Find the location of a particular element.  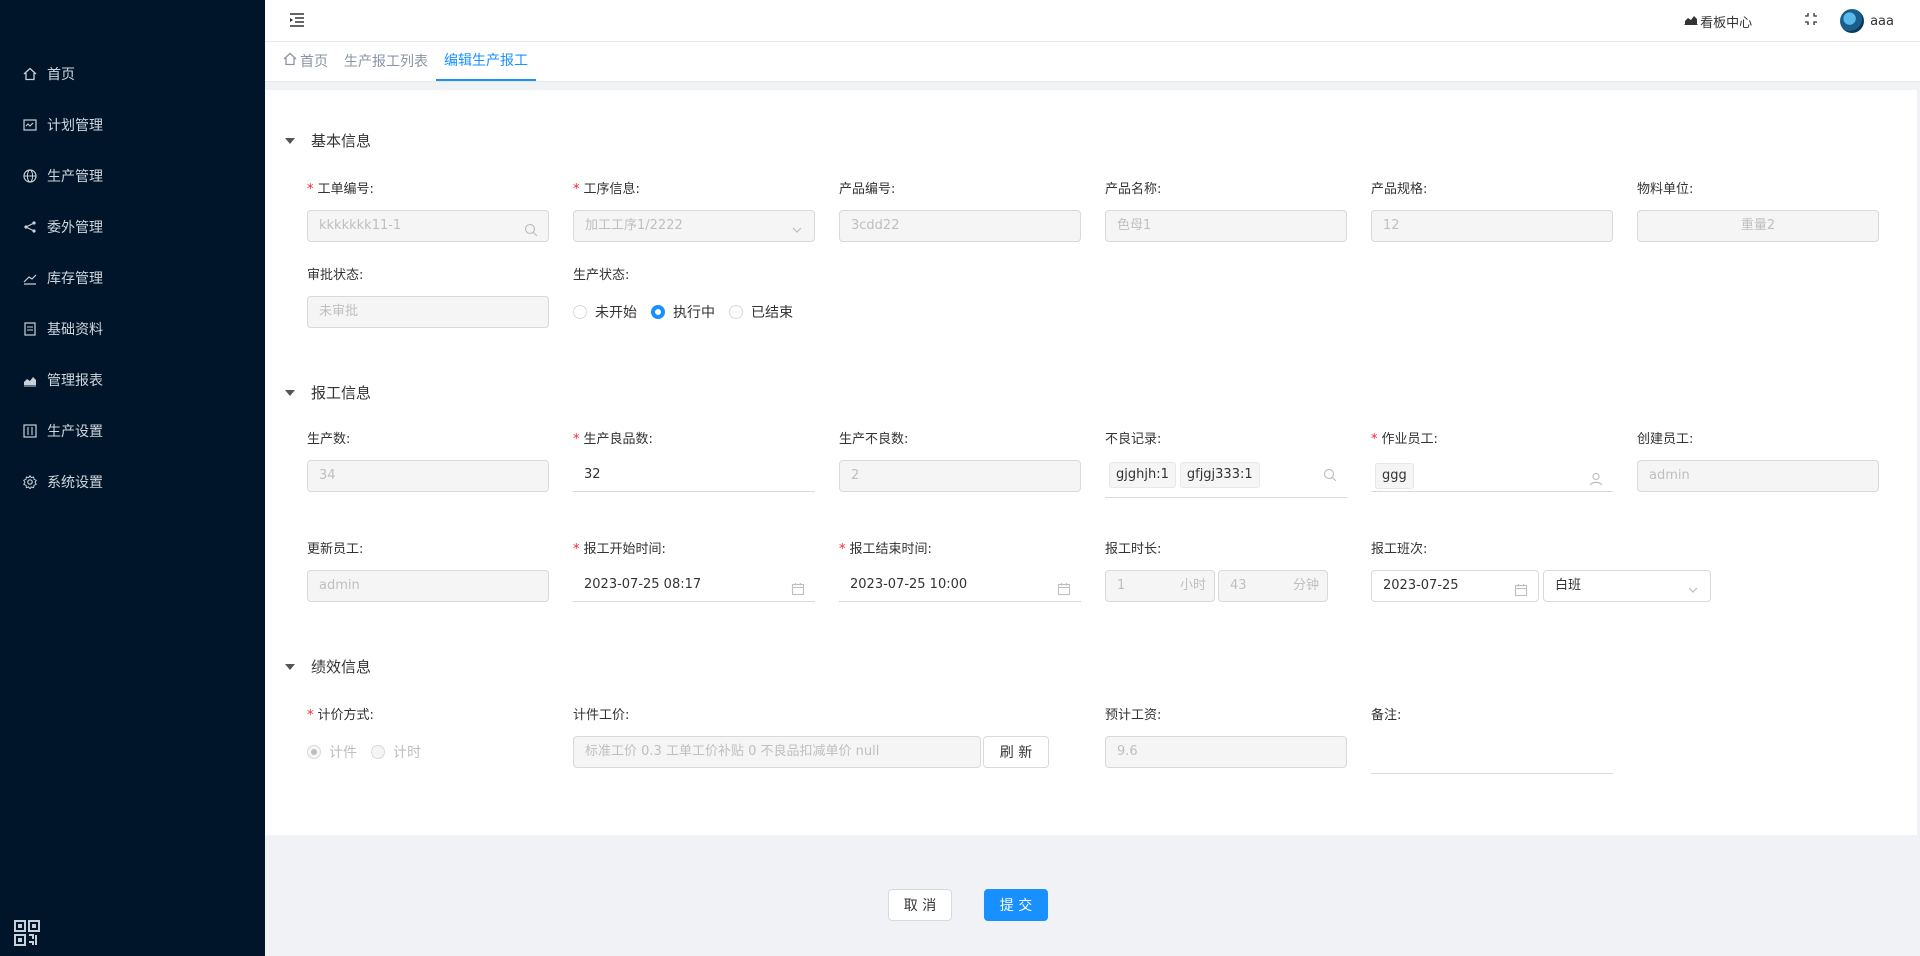

sidebar-item-inventory: 库存管理 is located at coordinates (132, 277).